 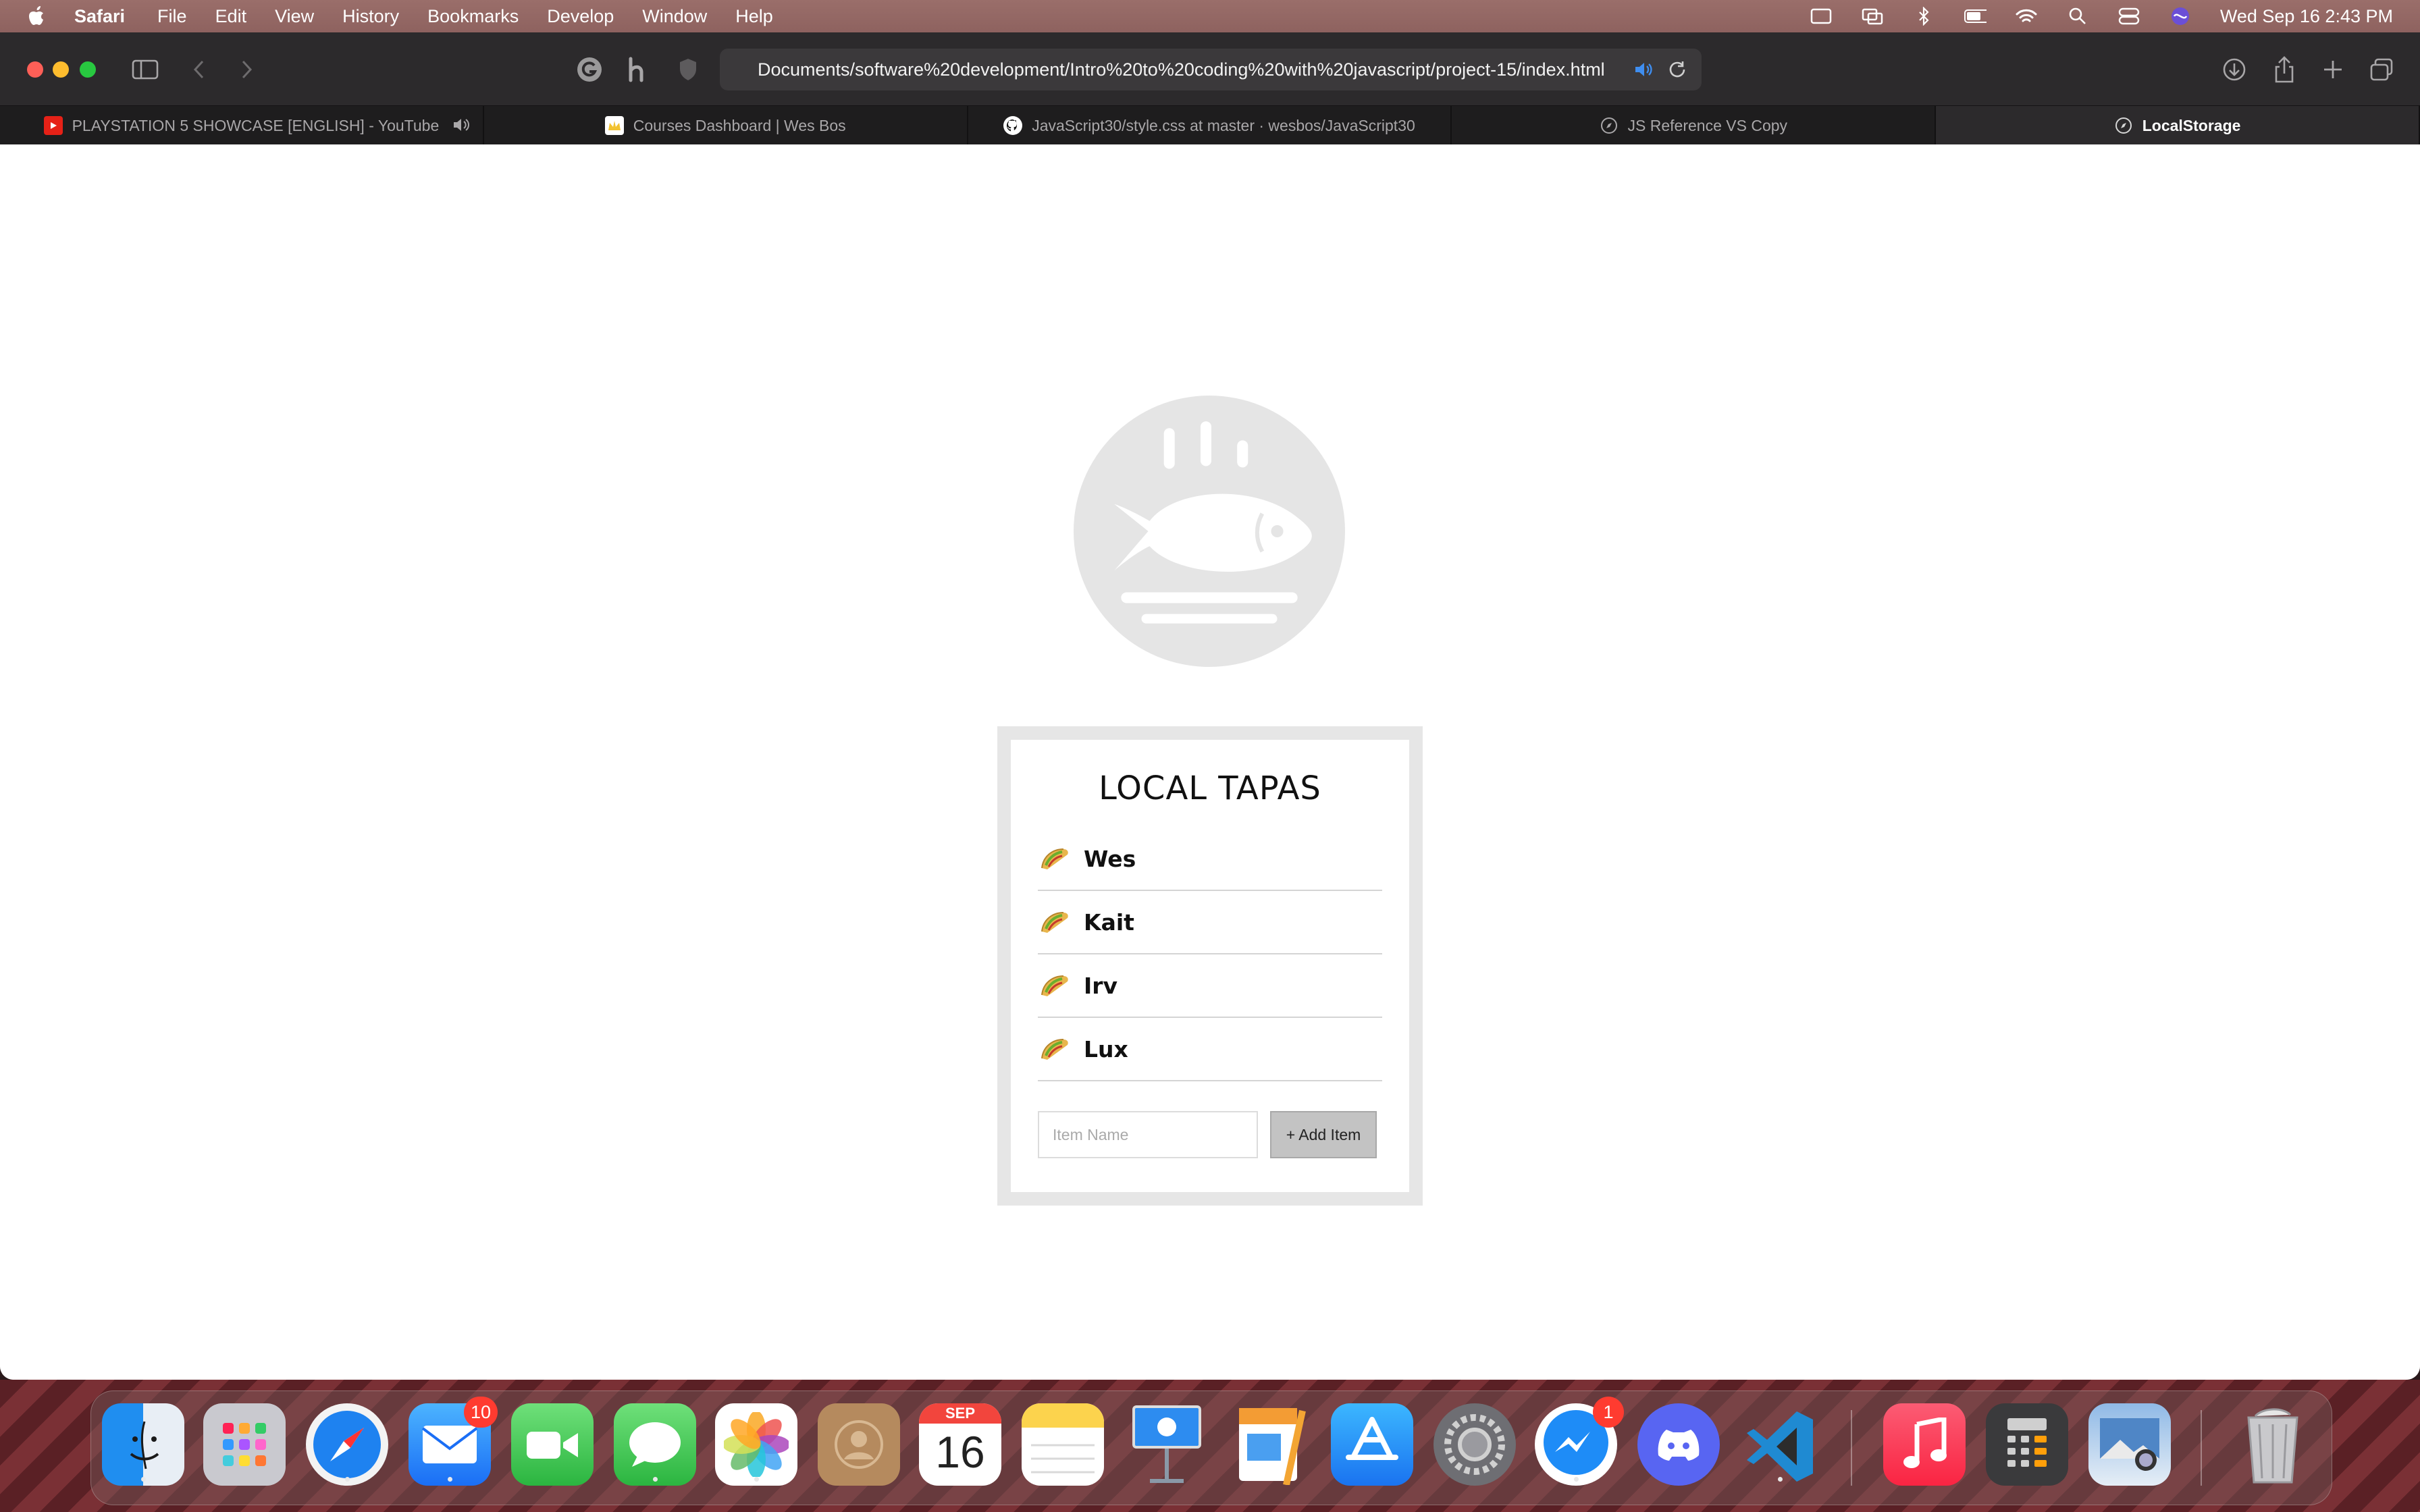 What do you see at coordinates (614, 125) in the screenshot?
I see `crown-icon` at bounding box center [614, 125].